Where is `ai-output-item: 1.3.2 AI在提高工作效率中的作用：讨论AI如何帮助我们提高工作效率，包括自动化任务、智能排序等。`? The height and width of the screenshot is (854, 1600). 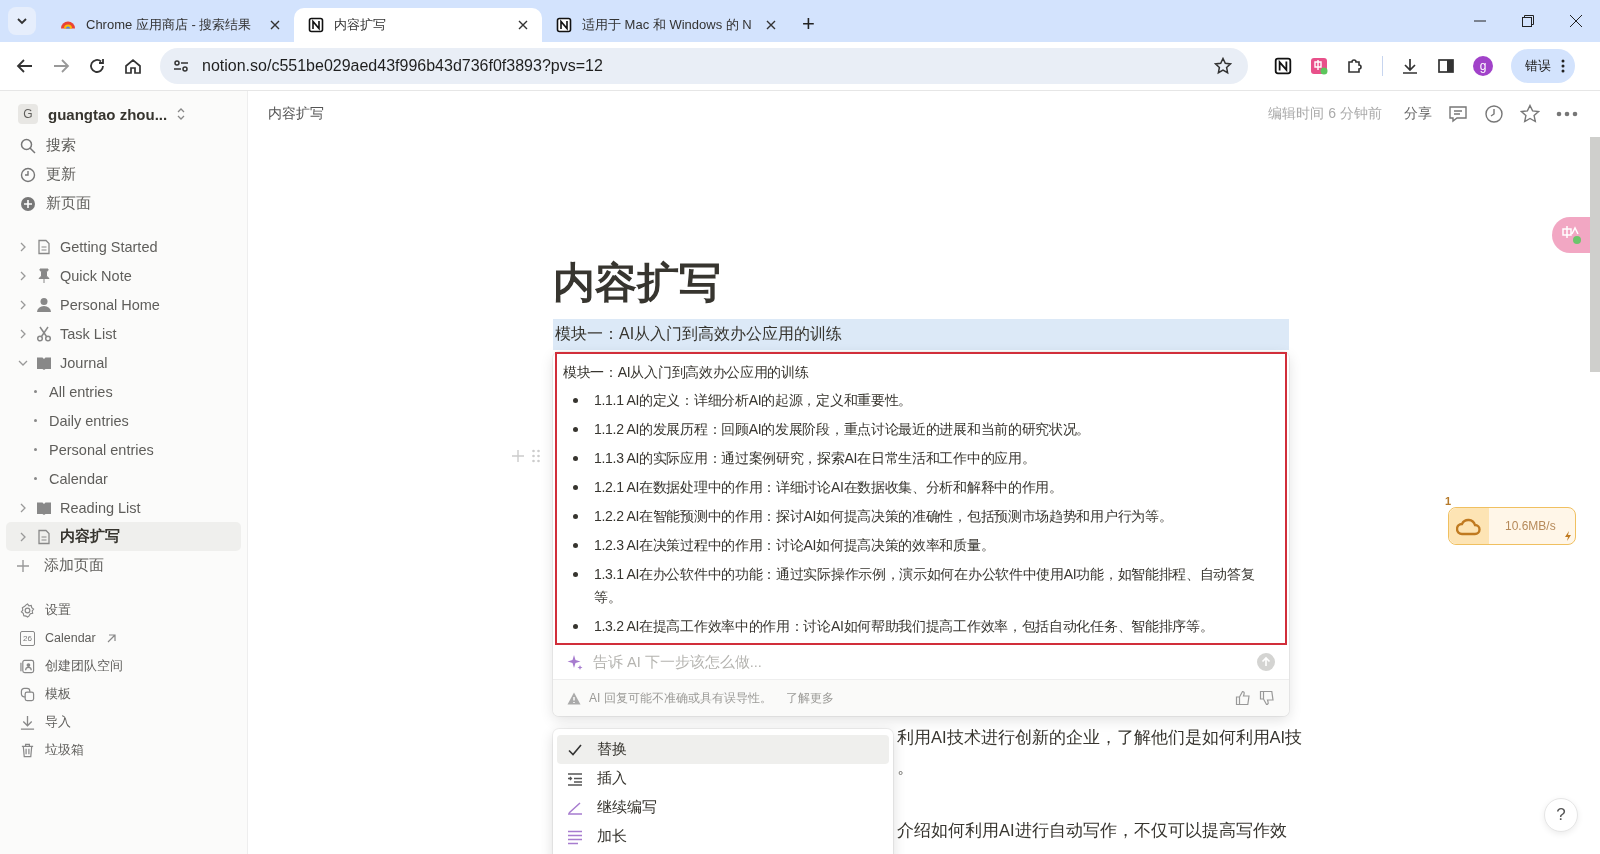 ai-output-item: 1.3.2 AI在提高工作效率中的作用：讨论AI如何帮助我们提高工作效率，包括自动化任务、智能排序等。 is located at coordinates (904, 626).